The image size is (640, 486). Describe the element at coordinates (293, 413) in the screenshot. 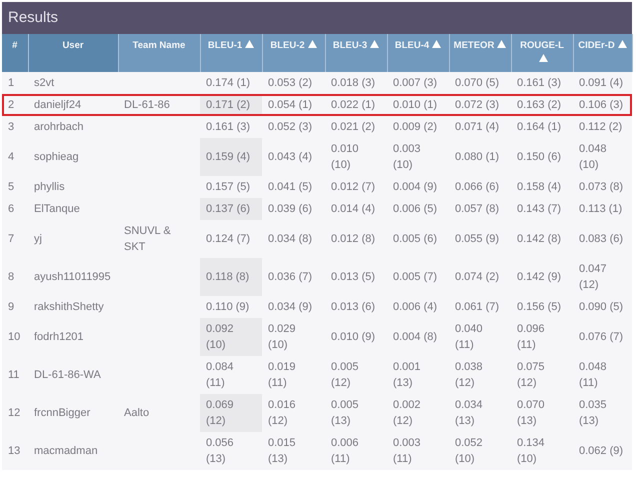

I see `table-cell: 0.016 (12)` at that location.